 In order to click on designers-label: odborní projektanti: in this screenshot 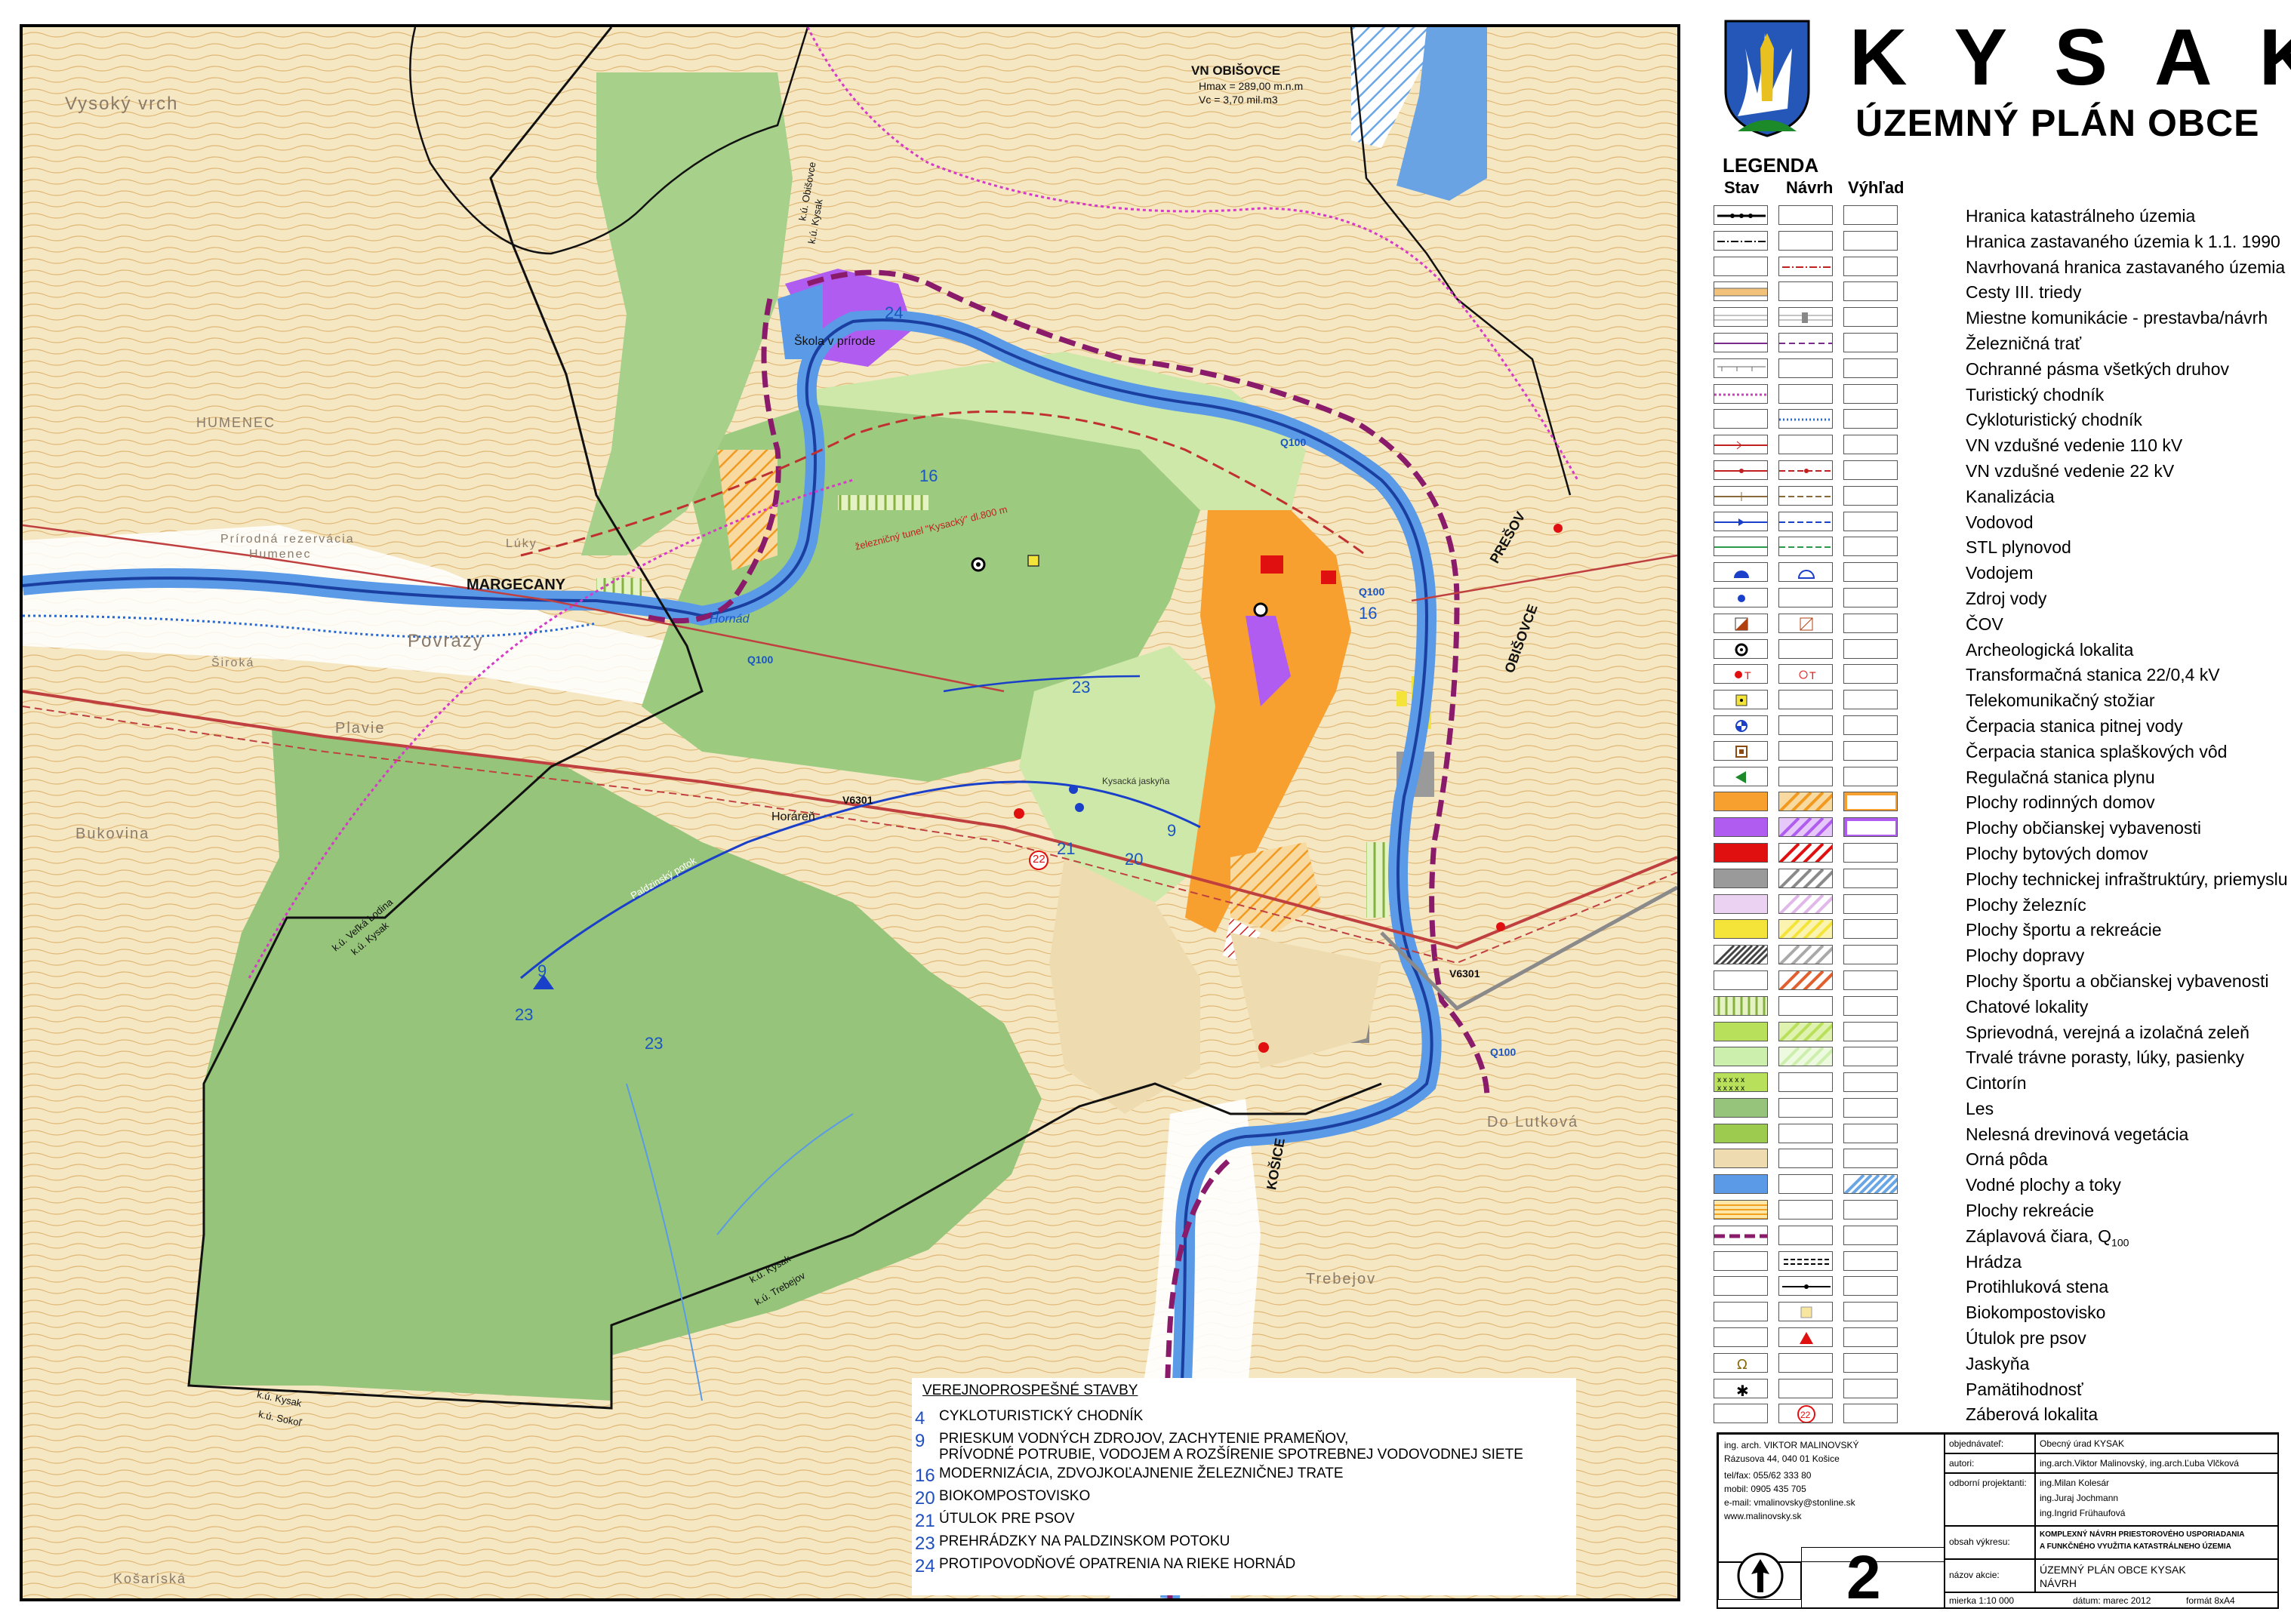, I will do `click(1988, 1483)`.